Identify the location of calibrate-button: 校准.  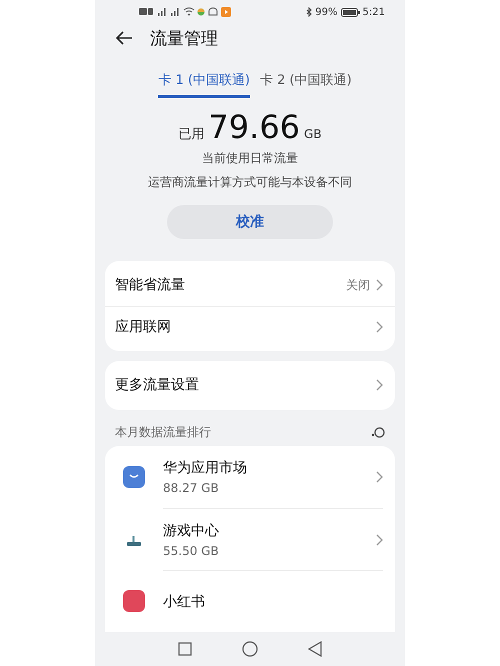
(250, 221).